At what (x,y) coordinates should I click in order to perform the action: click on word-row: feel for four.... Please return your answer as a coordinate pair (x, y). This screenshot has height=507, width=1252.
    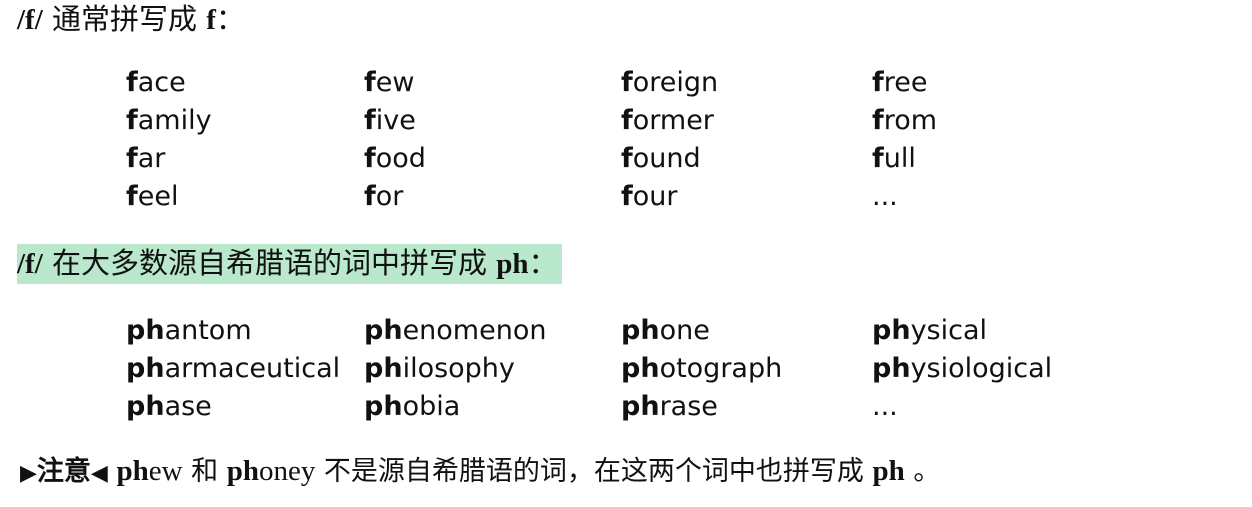
    Looking at the image, I should click on (649, 197).